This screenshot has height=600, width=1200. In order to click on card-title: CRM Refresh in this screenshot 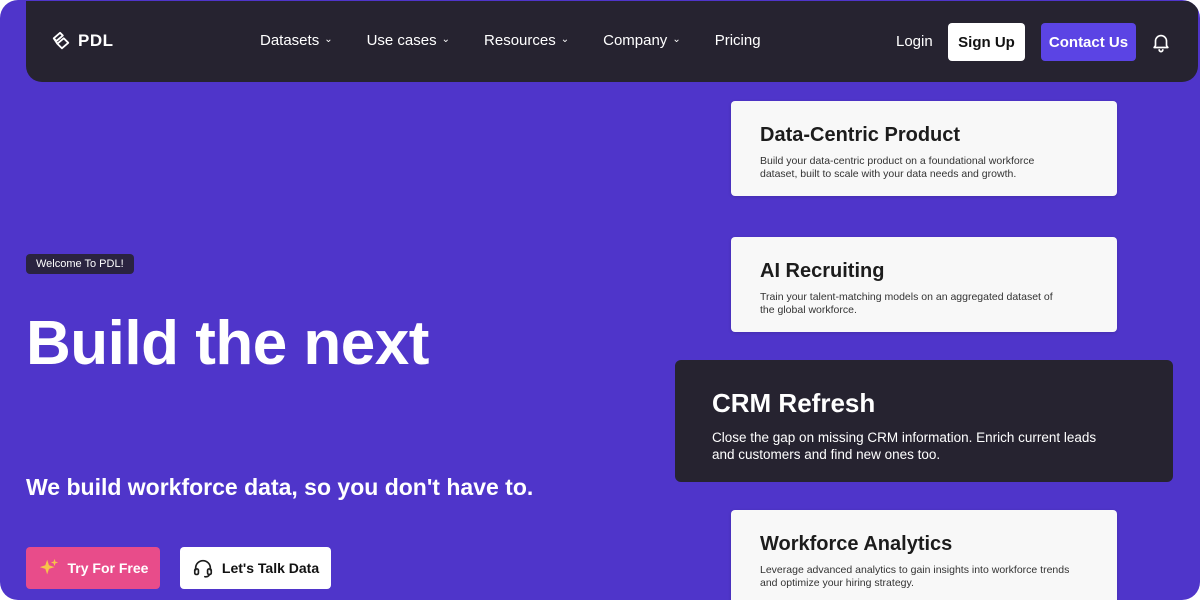, I will do `click(794, 403)`.